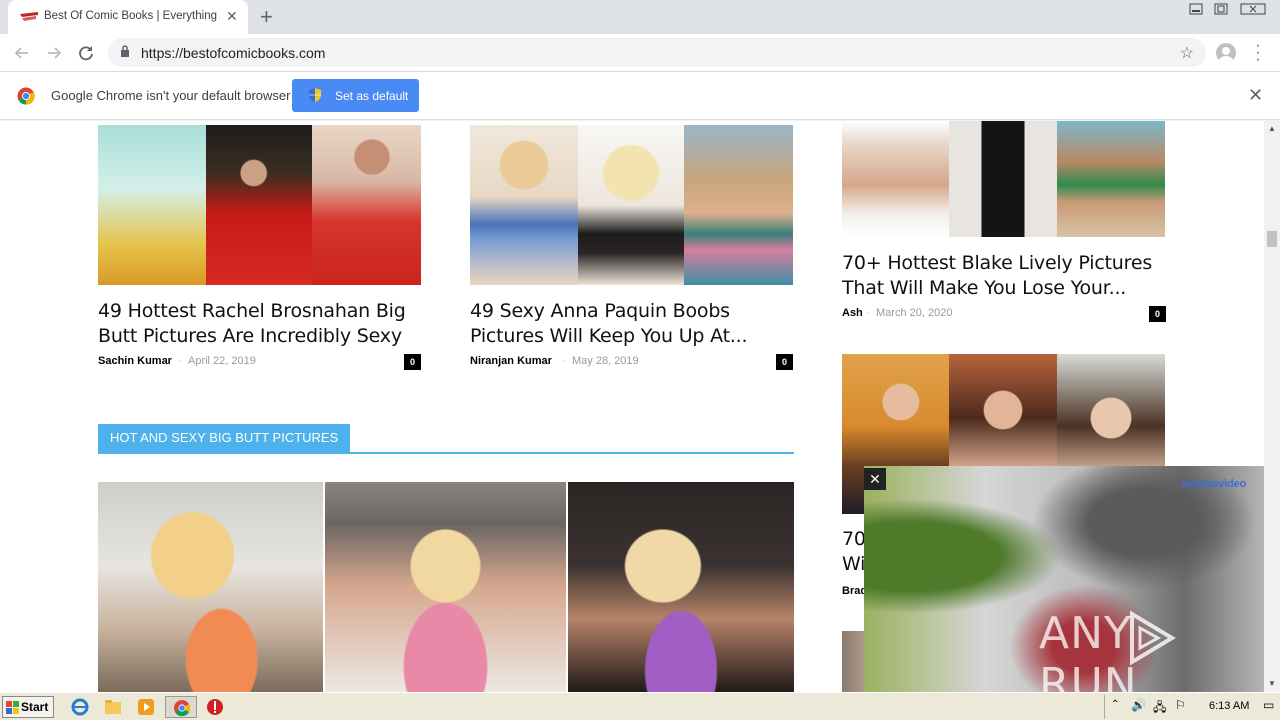  Describe the element at coordinates (1229, 706) in the screenshot. I see `taskbar-clock: 6:13 AM` at that location.